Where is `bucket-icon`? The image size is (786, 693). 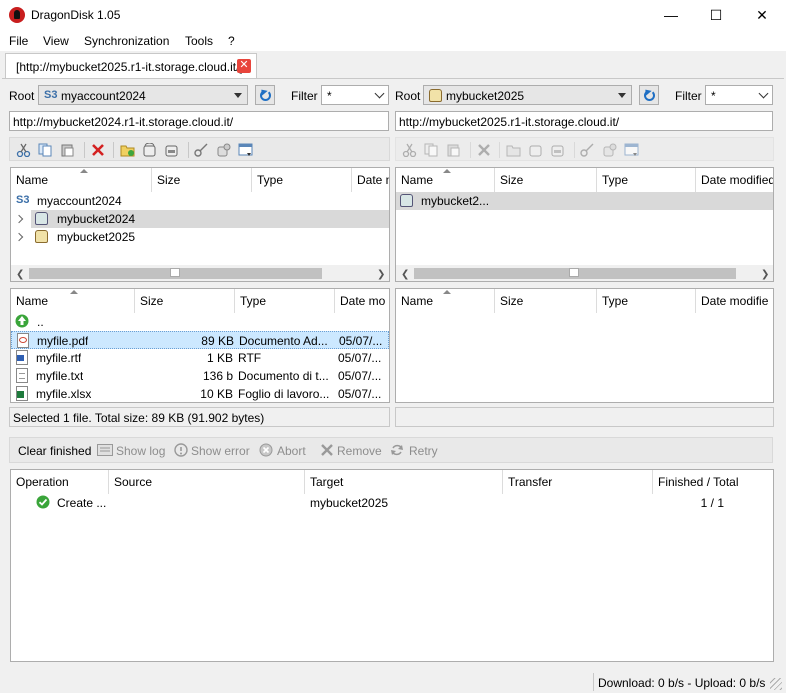
bucket-icon is located at coordinates (41, 218).